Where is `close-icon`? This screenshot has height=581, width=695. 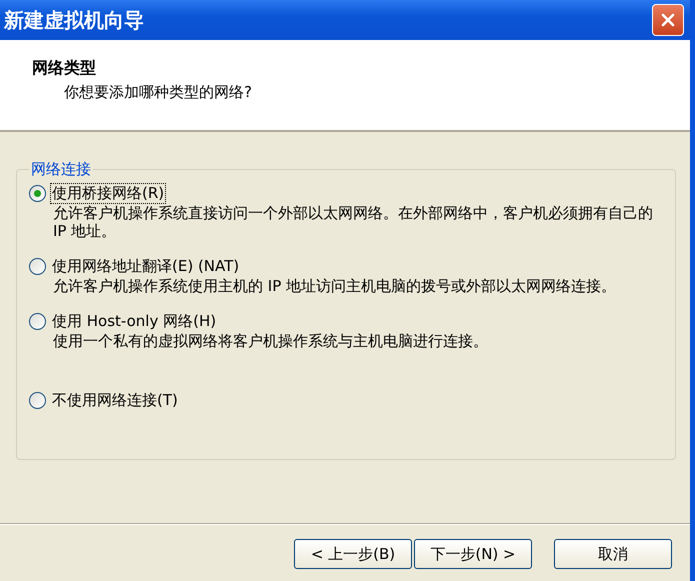 close-icon is located at coordinates (668, 20).